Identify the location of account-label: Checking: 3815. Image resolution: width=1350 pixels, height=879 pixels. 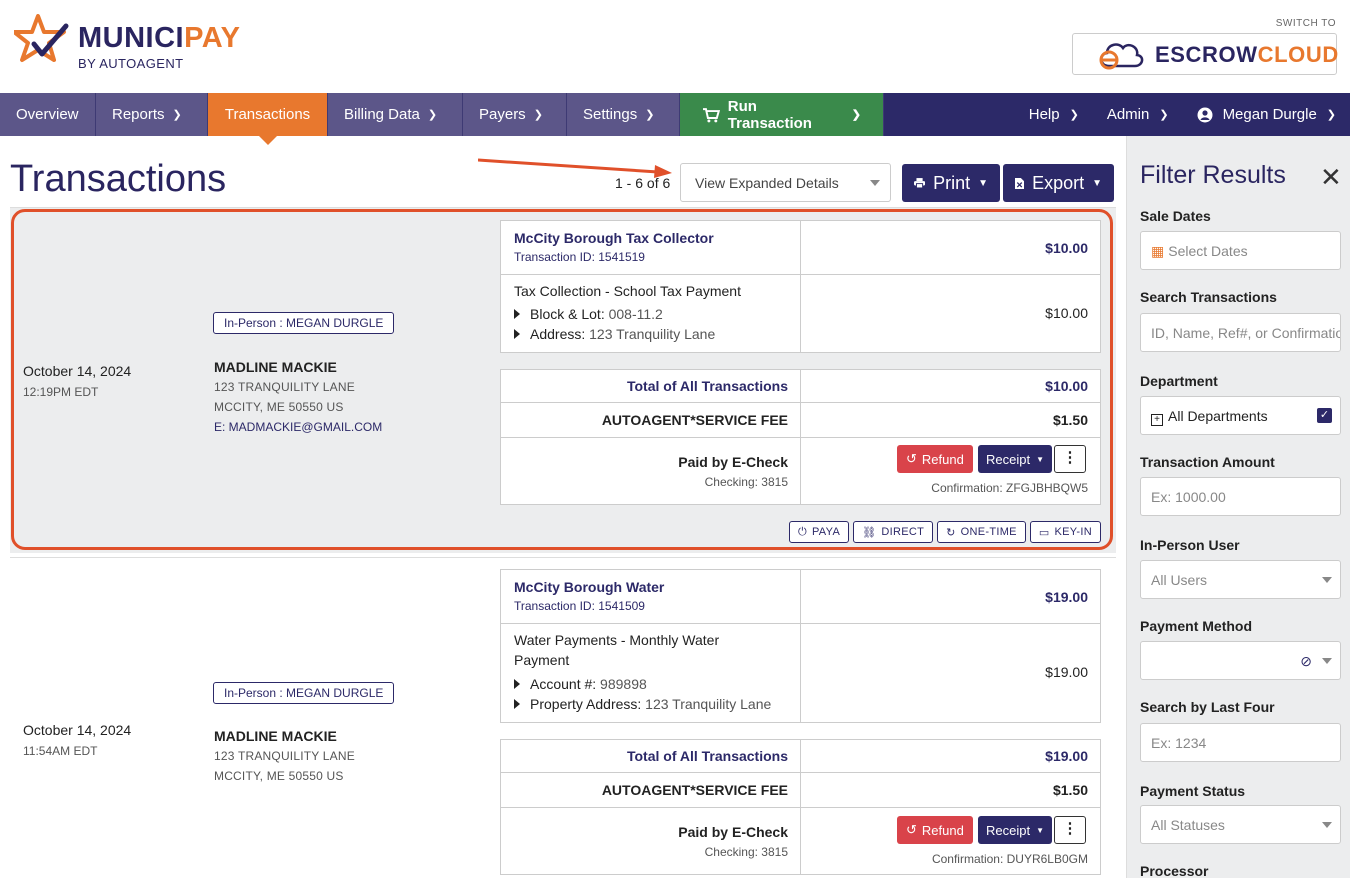
(746, 482).